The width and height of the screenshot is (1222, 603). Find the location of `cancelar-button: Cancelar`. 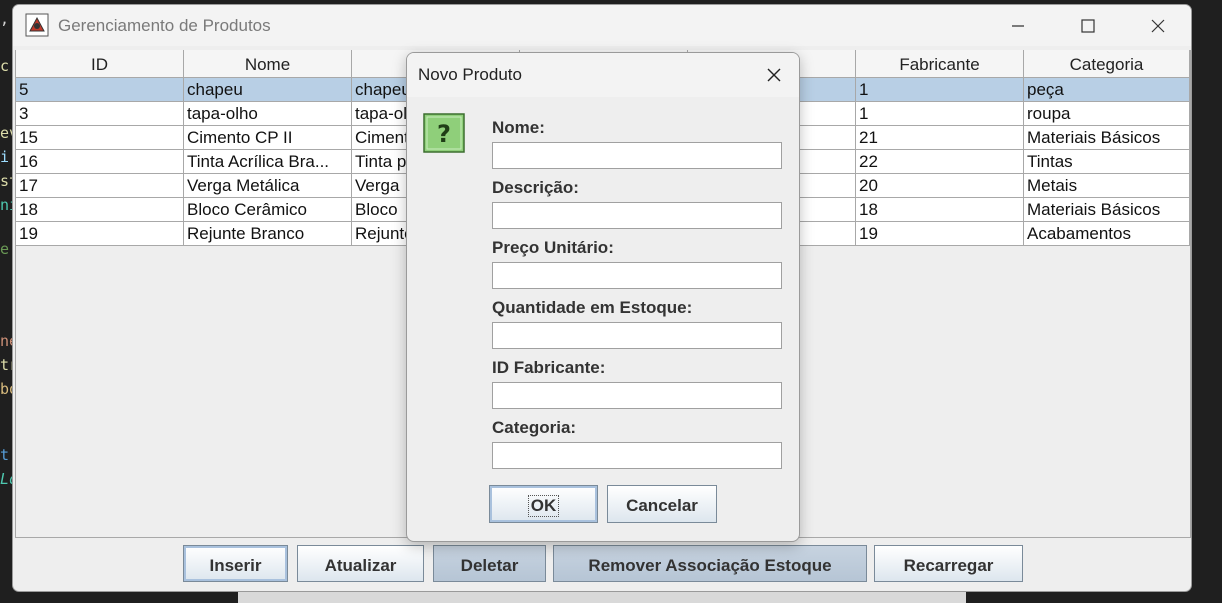

cancelar-button: Cancelar is located at coordinates (662, 504).